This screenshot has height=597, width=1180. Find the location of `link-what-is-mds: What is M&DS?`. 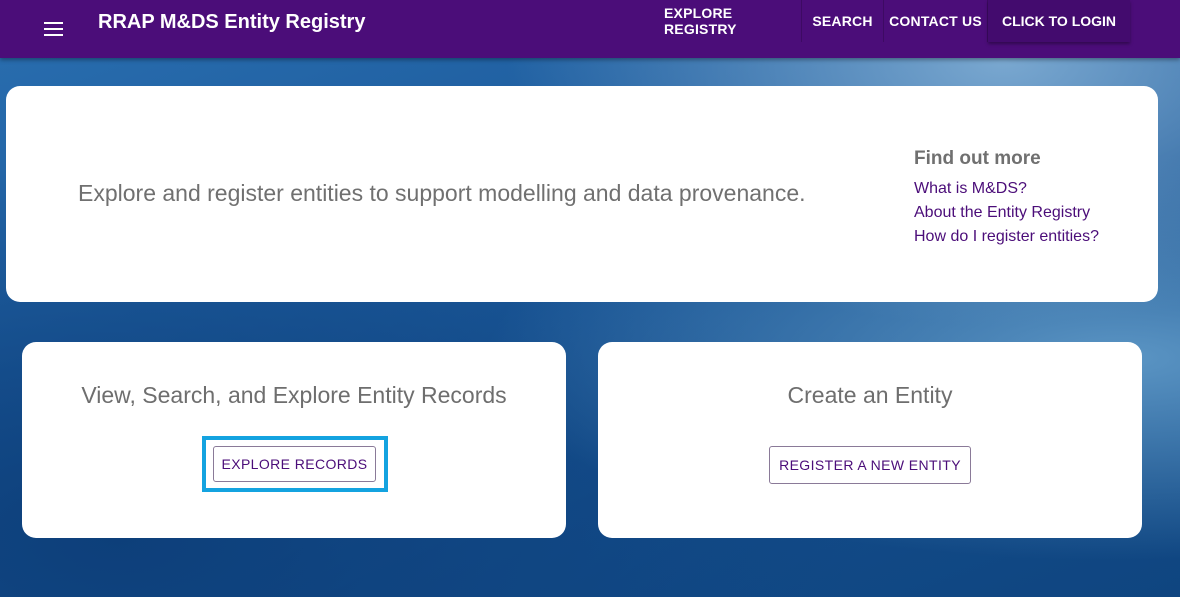

link-what-is-mds: What is M&DS? is located at coordinates (1006, 189).